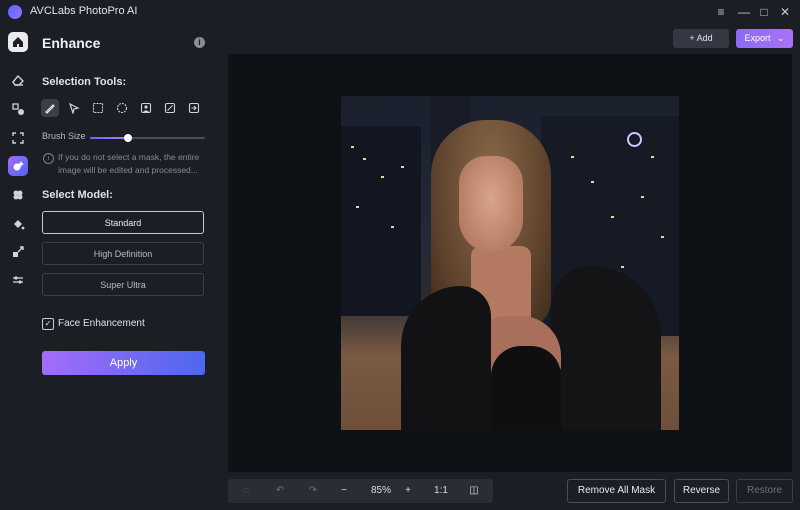 The height and width of the screenshot is (510, 800). What do you see at coordinates (764, 12) in the screenshot?
I see `maximize-icon: □` at bounding box center [764, 12].